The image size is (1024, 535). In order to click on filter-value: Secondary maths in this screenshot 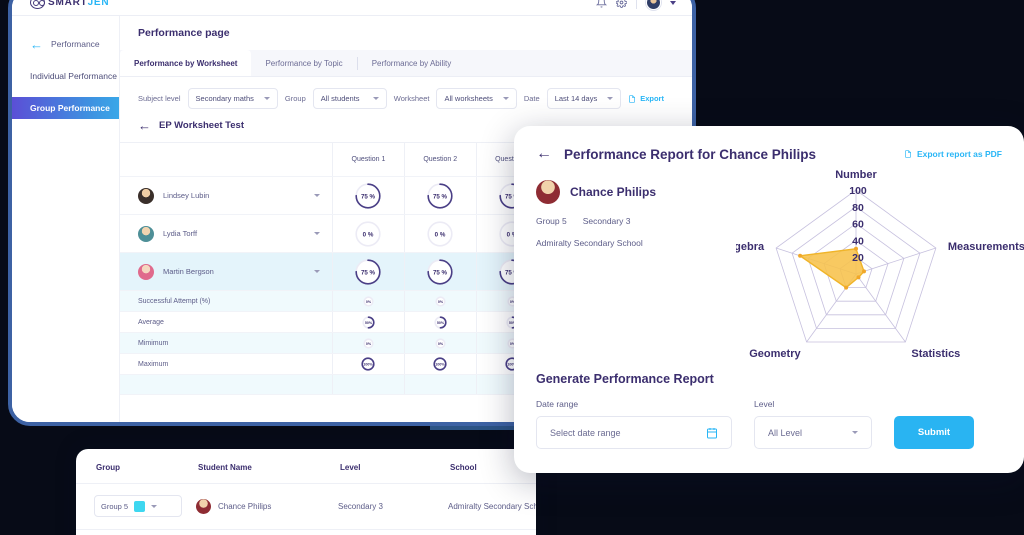, I will do `click(224, 98)`.